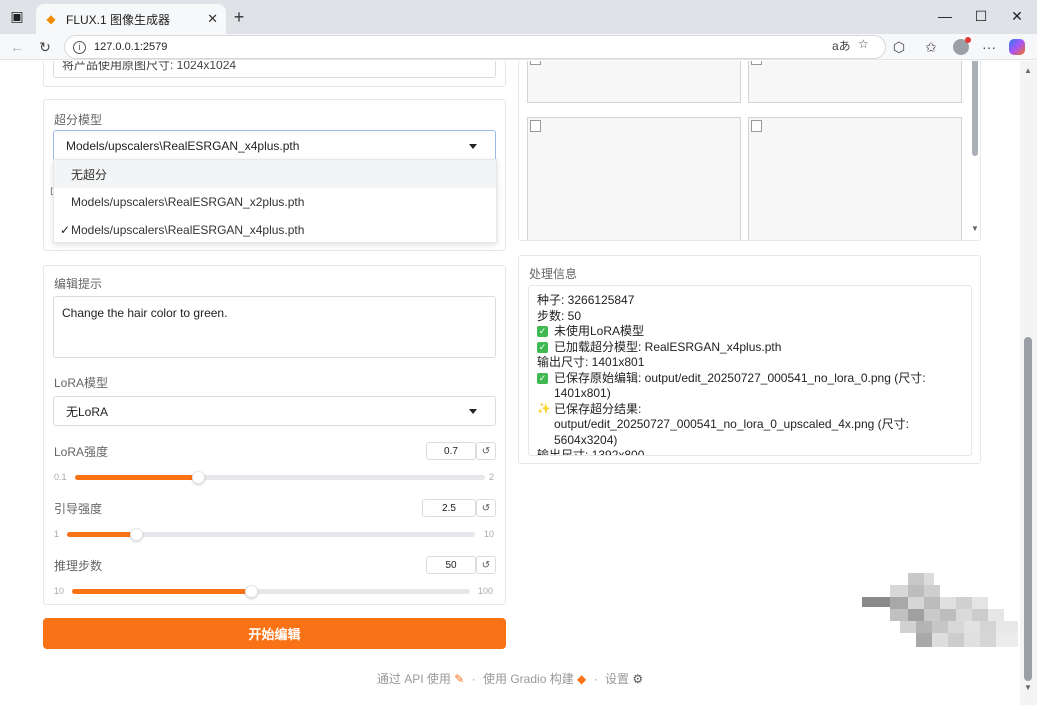  I want to click on guidance-slider, so click(271, 534).